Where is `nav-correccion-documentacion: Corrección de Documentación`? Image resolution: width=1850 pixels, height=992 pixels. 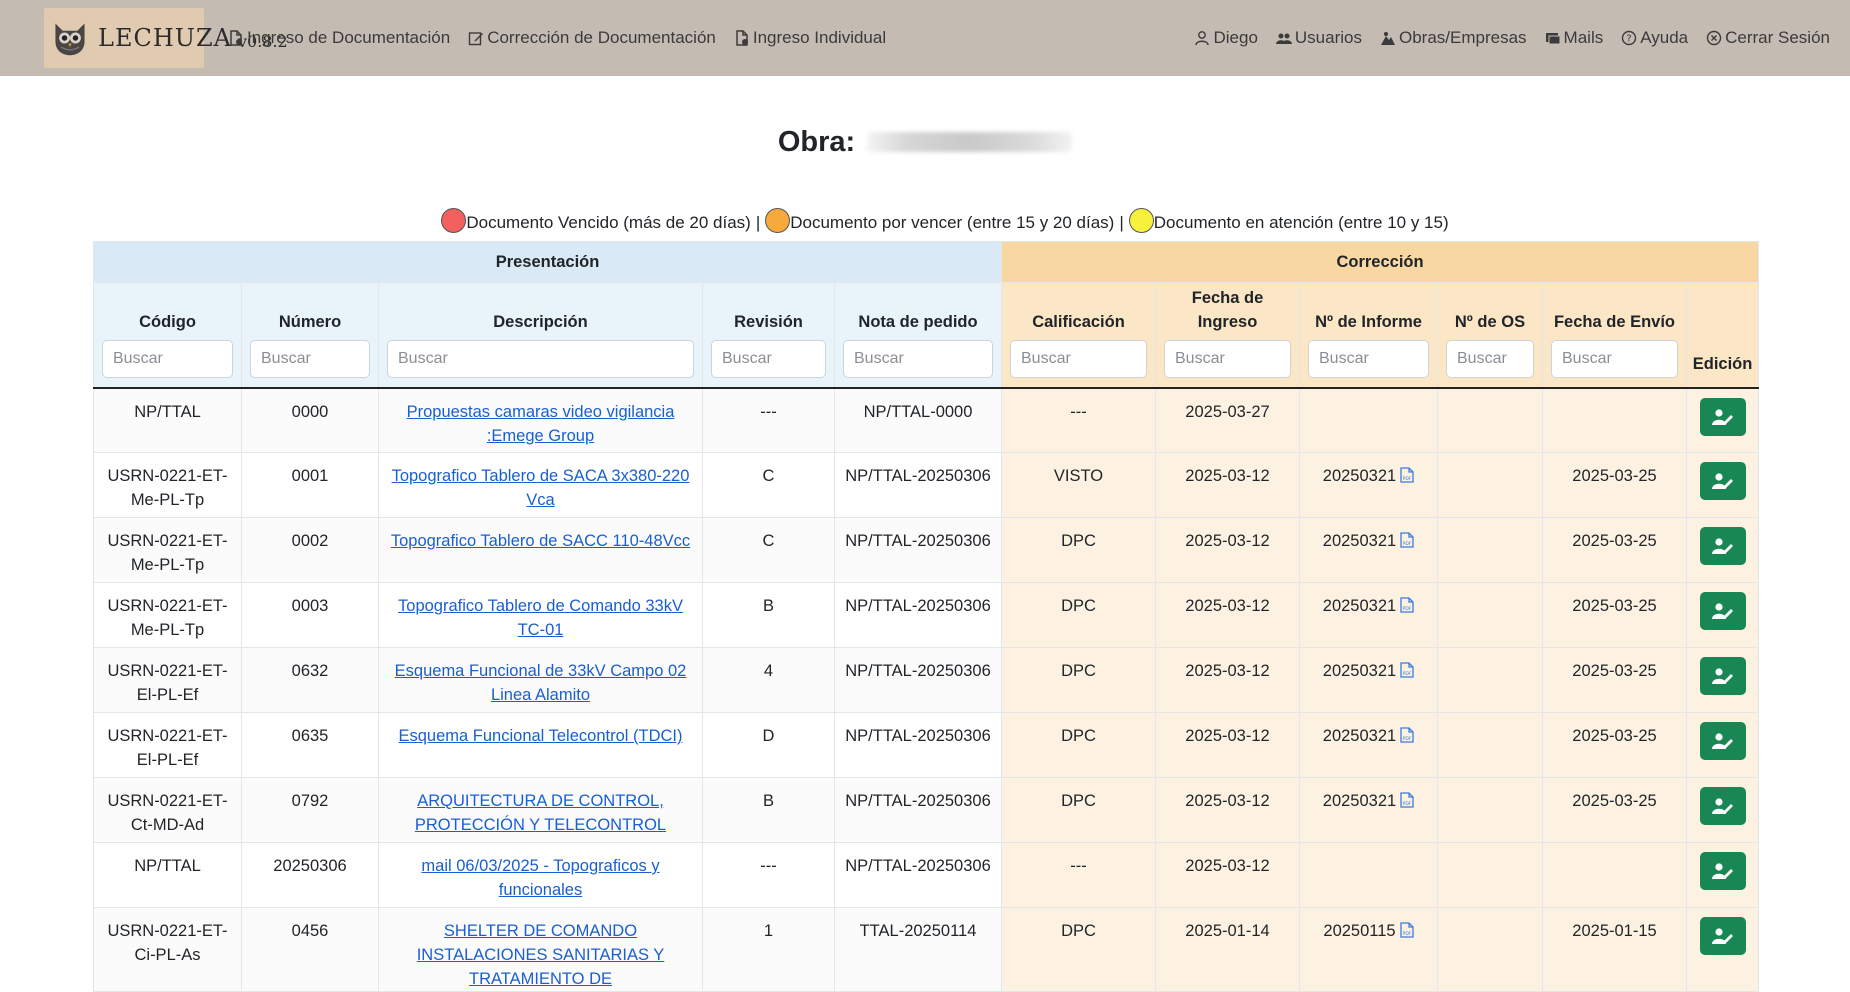 nav-correccion-documentacion: Corrección de Documentación is located at coordinates (592, 38).